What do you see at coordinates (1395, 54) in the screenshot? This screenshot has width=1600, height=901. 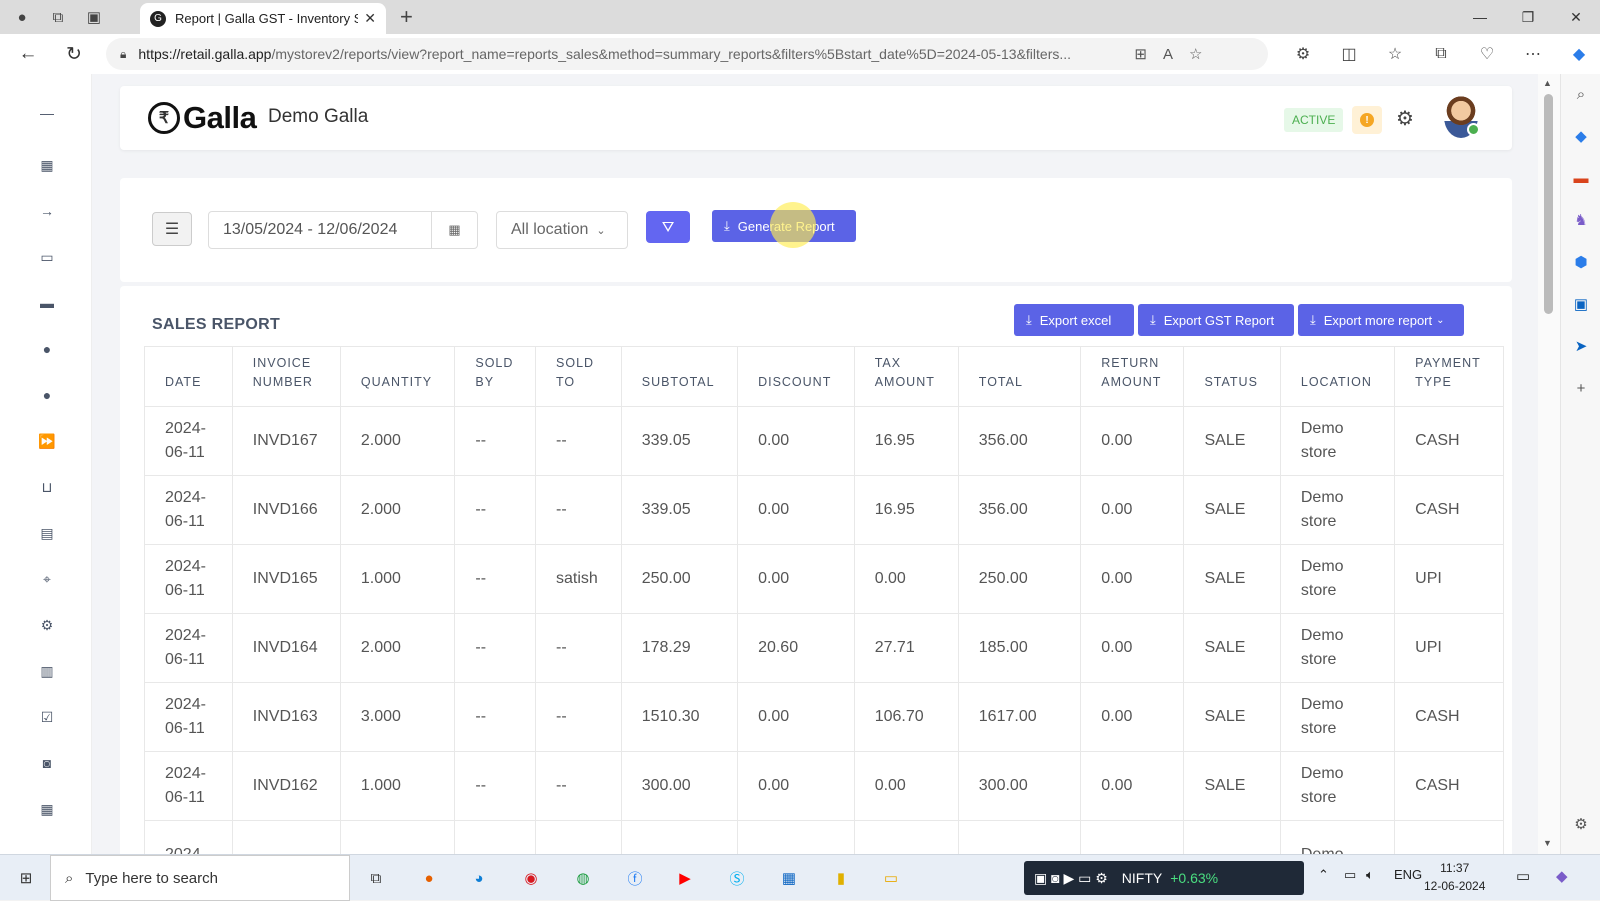 I see `favorites-icon: ☆` at bounding box center [1395, 54].